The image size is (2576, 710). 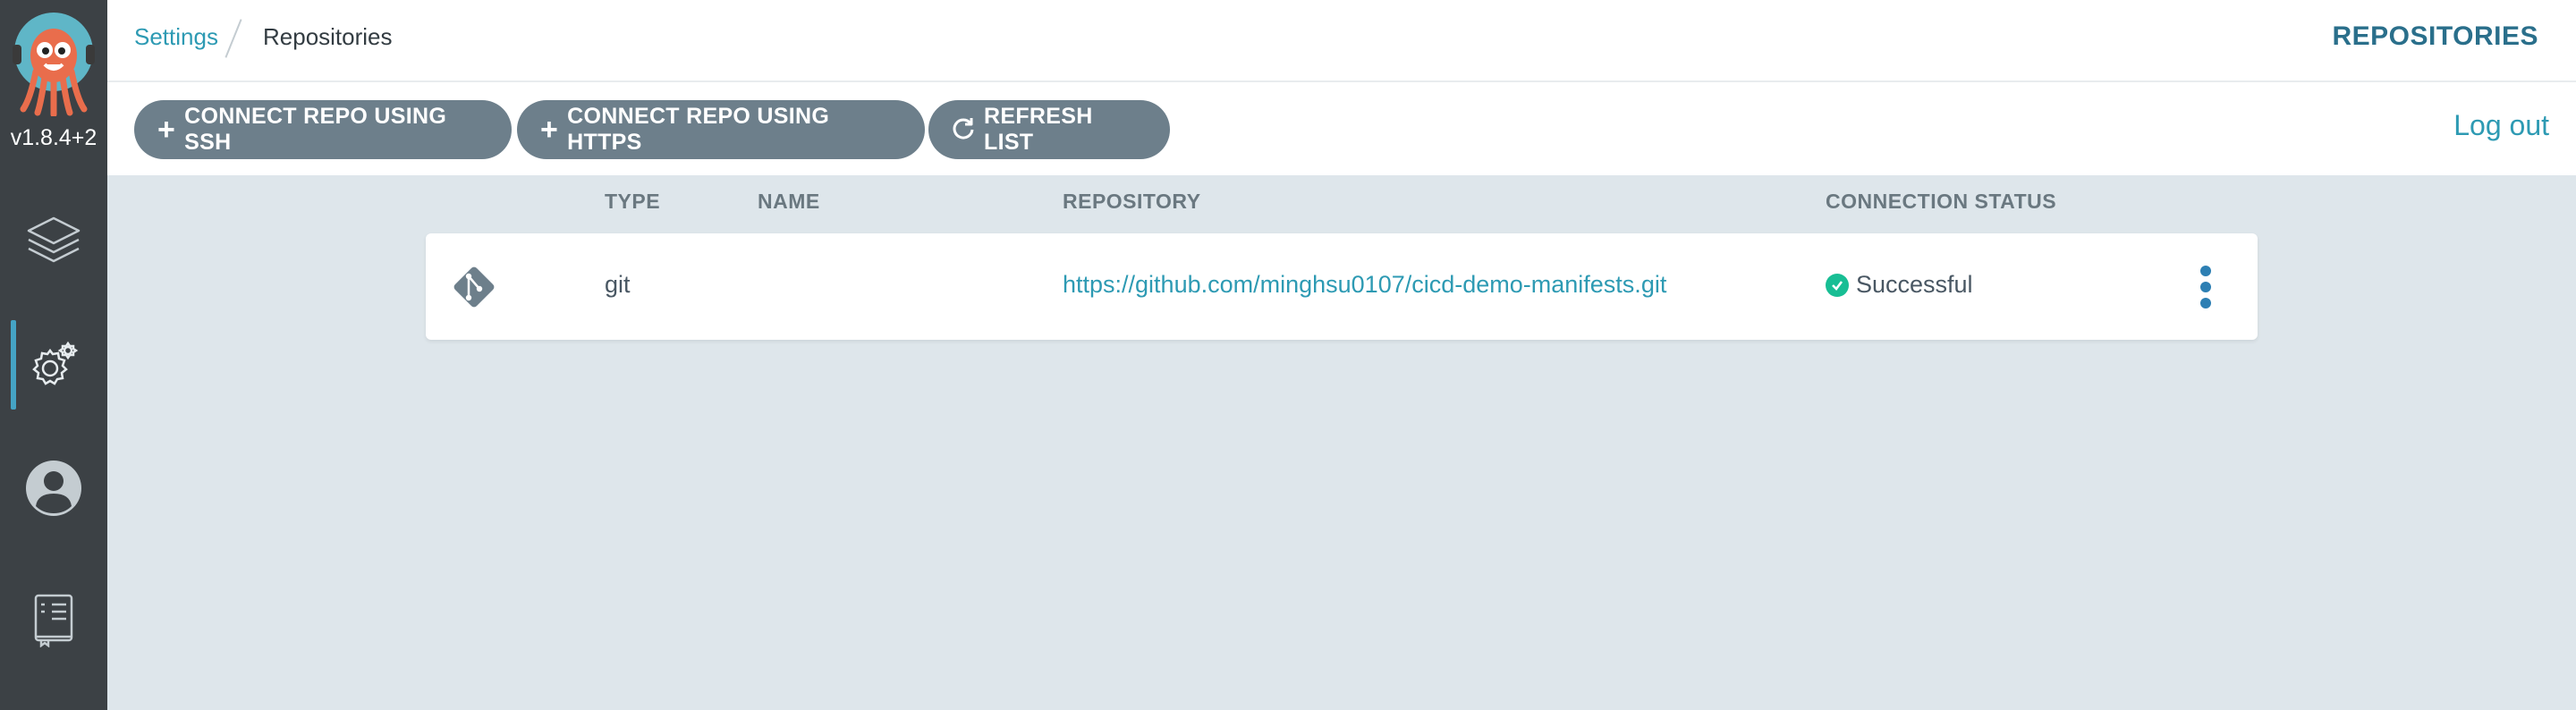 I want to click on column-header-repository: REPOSITORY, so click(x=1132, y=202).